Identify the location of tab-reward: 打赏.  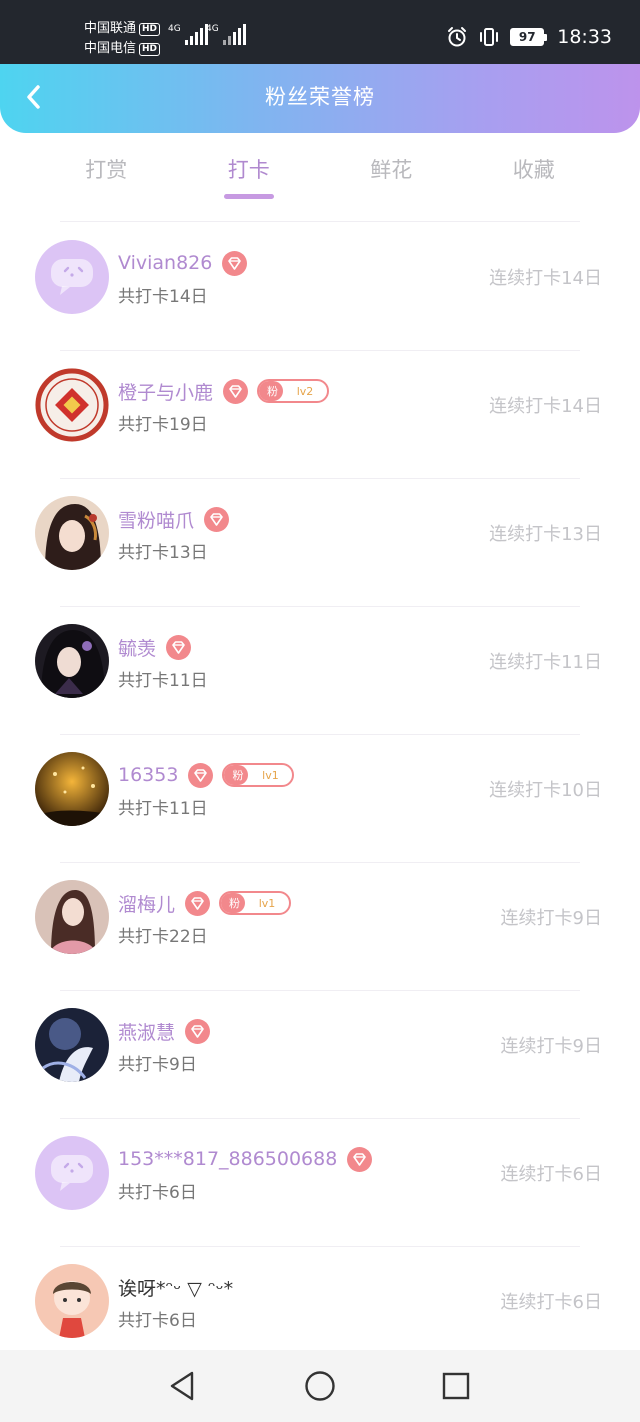
(106, 180).